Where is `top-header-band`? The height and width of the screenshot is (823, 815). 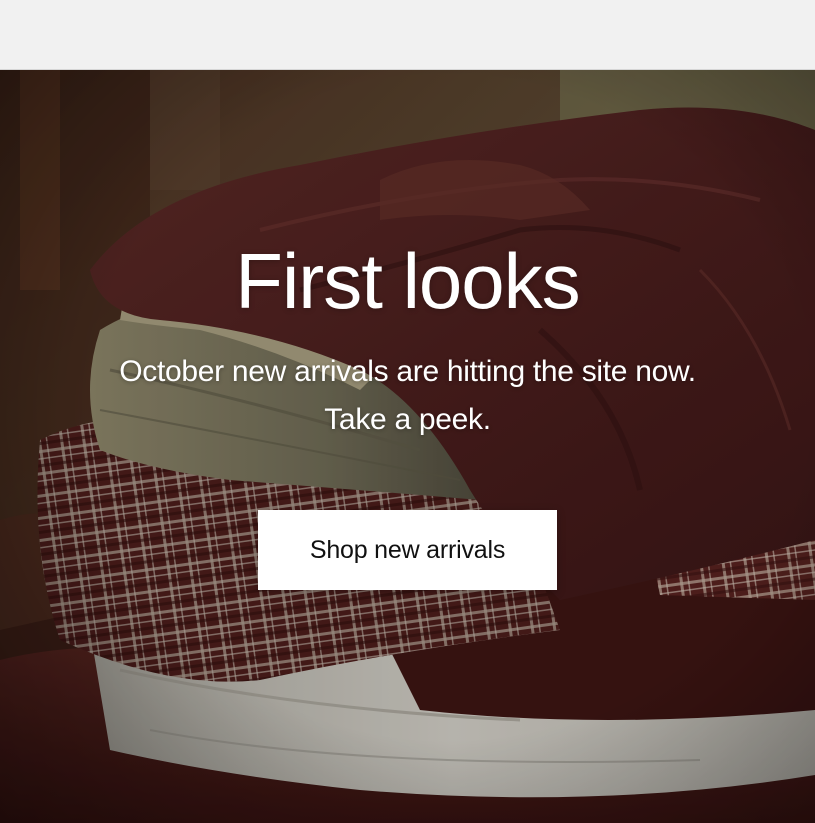 top-header-band is located at coordinates (407, 35).